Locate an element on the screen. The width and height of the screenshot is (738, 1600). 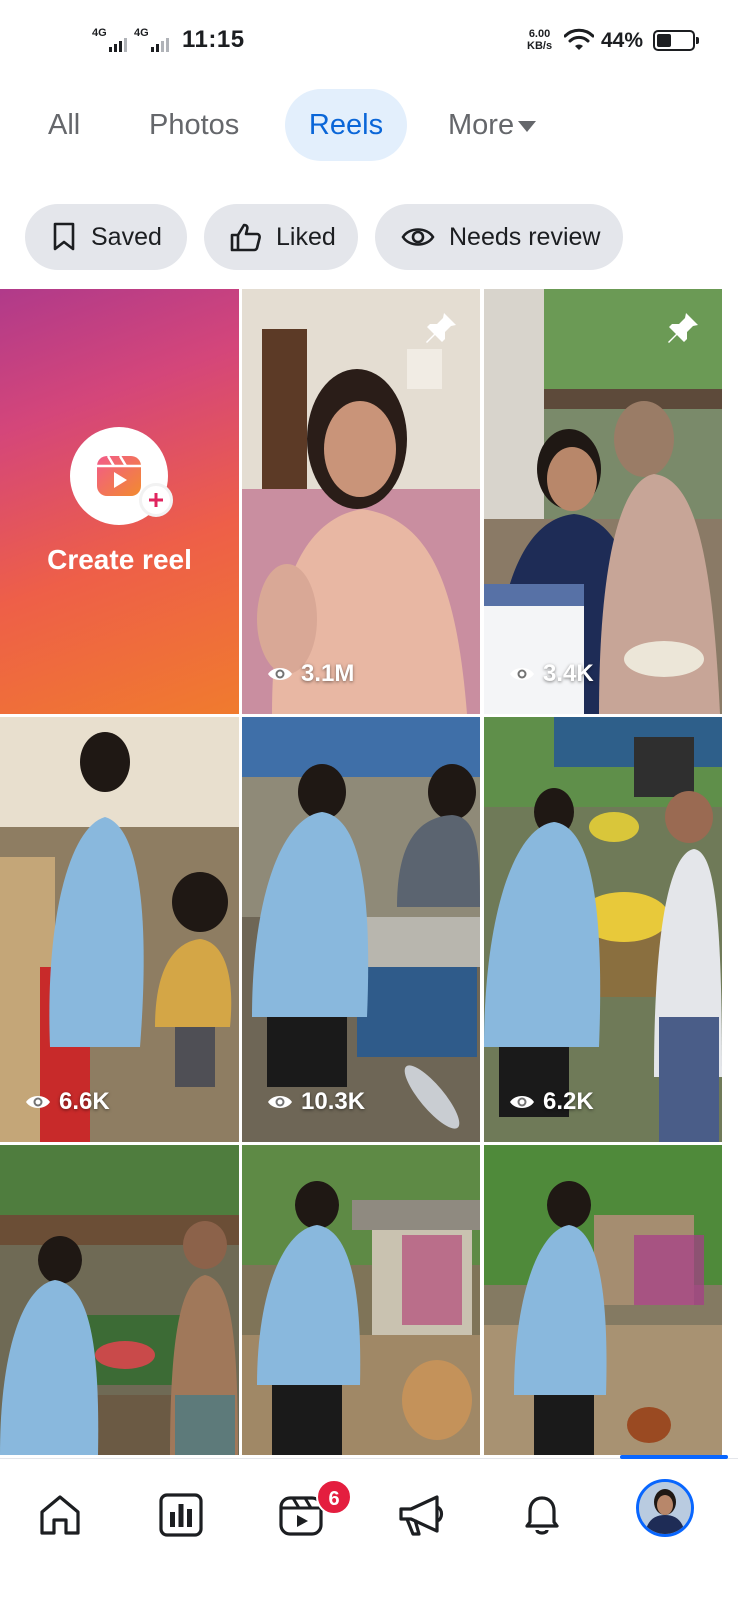
view-count: 10.3K is located at coordinates (316, 1102).